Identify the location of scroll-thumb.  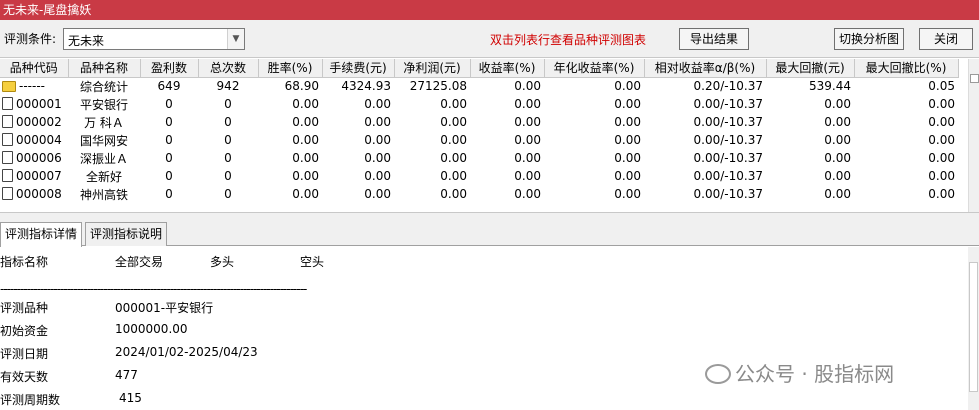
(973, 327).